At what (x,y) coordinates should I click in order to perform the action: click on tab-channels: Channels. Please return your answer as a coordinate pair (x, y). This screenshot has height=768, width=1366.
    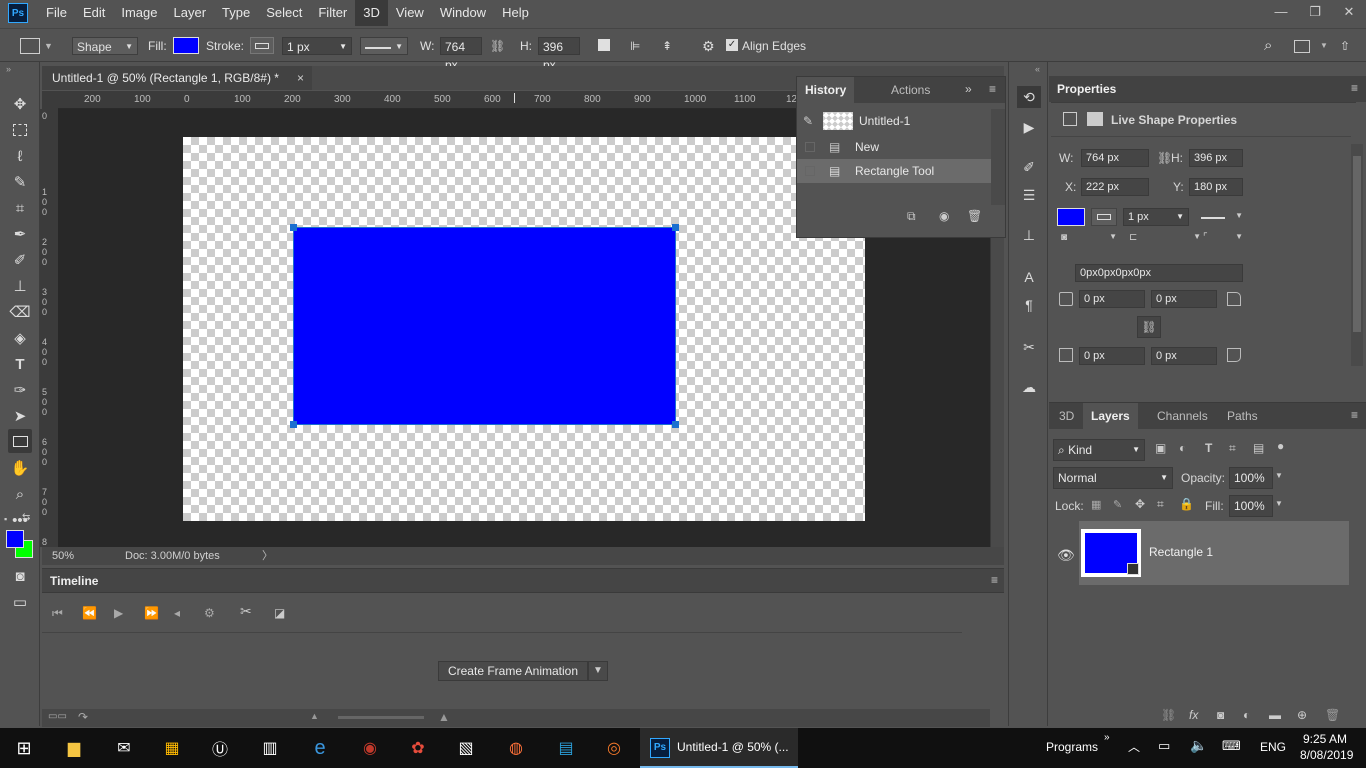
    Looking at the image, I should click on (1182, 416).